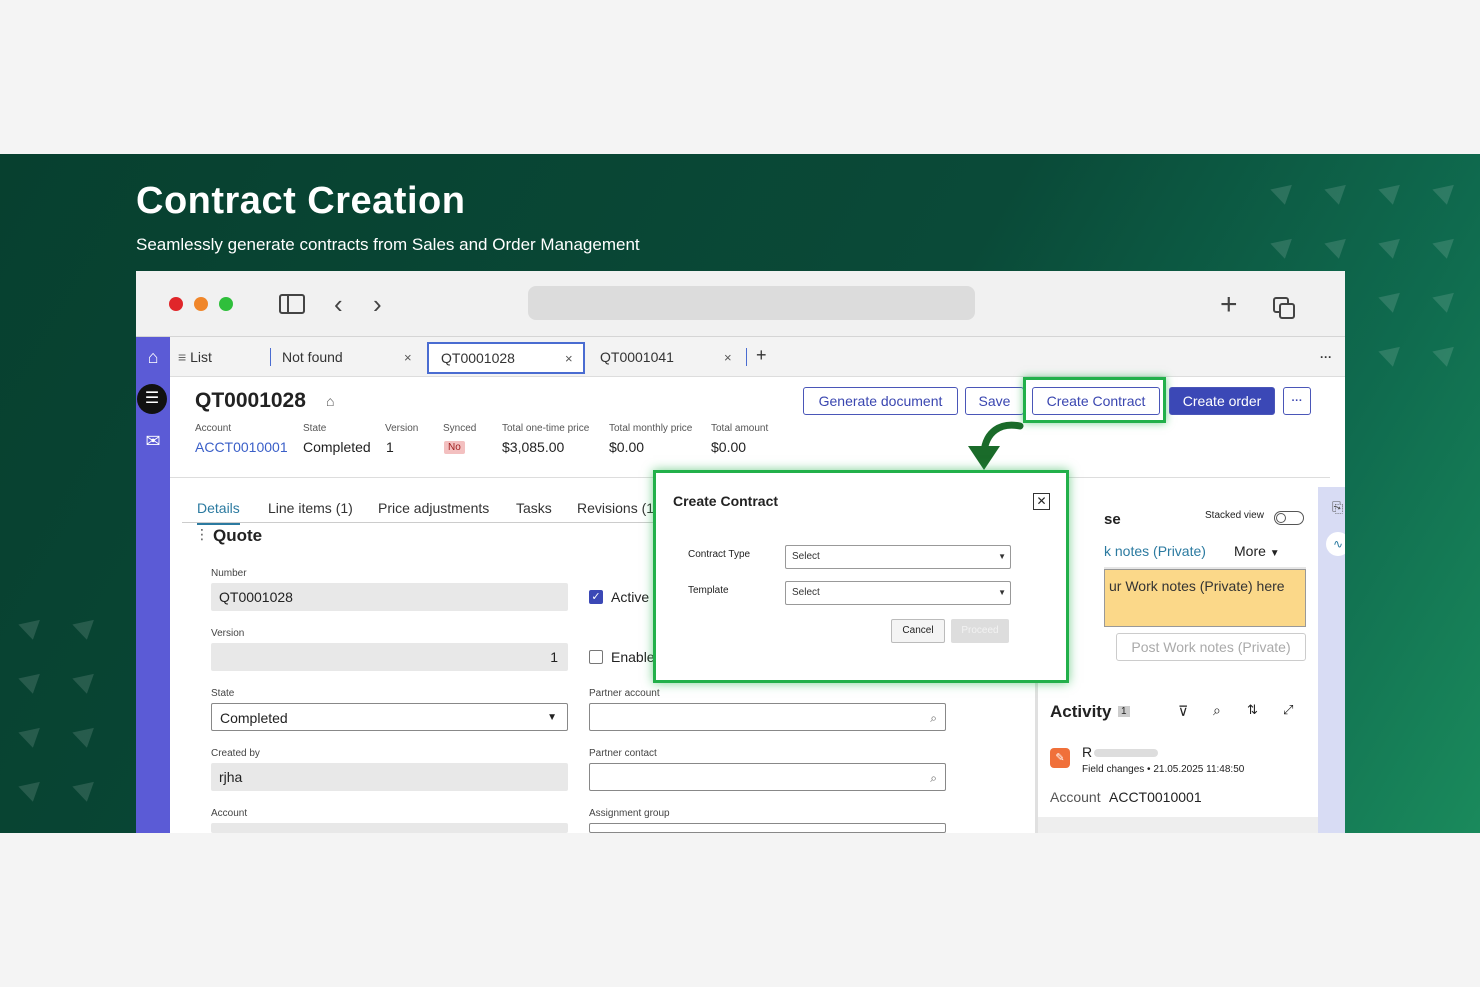  I want to click on tab-qt0001028: QT0001028 ×, so click(506, 358).